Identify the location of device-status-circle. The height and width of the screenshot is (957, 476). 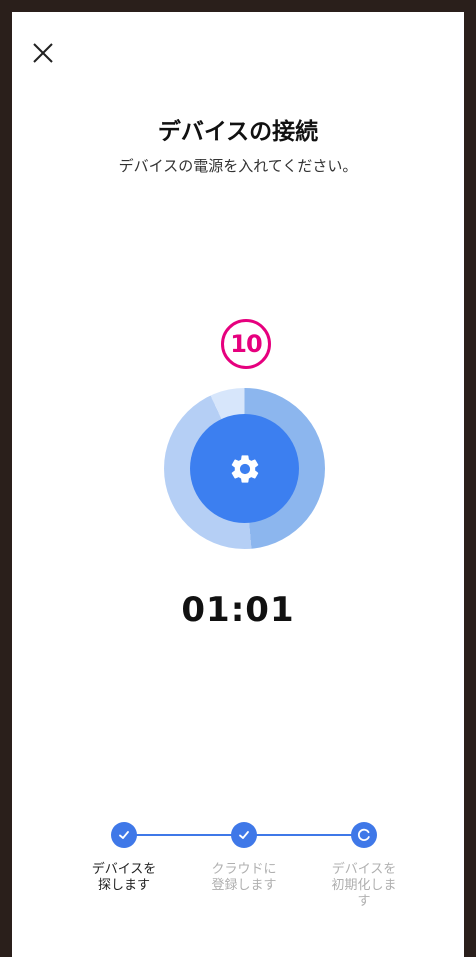
(244, 468).